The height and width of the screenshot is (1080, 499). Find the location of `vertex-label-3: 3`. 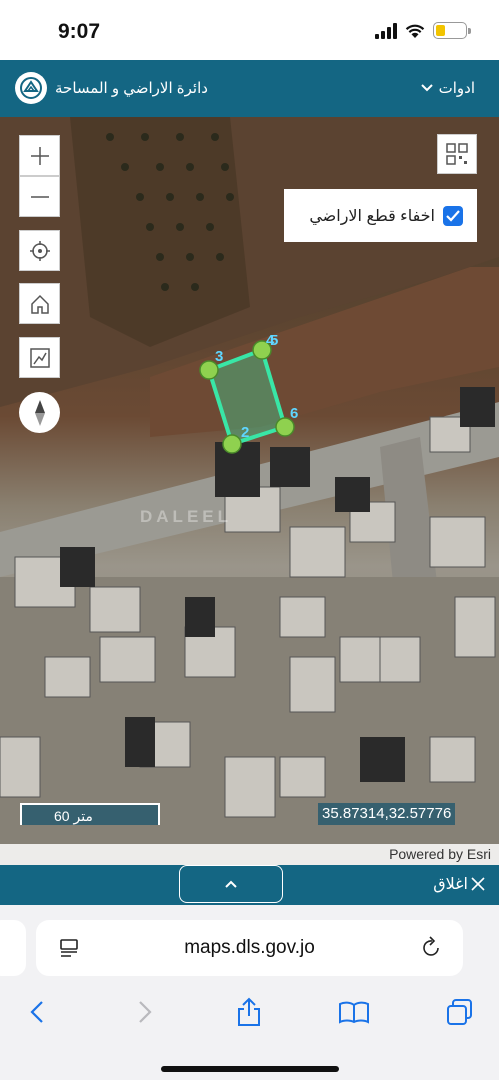

vertex-label-3: 3 is located at coordinates (219, 356).